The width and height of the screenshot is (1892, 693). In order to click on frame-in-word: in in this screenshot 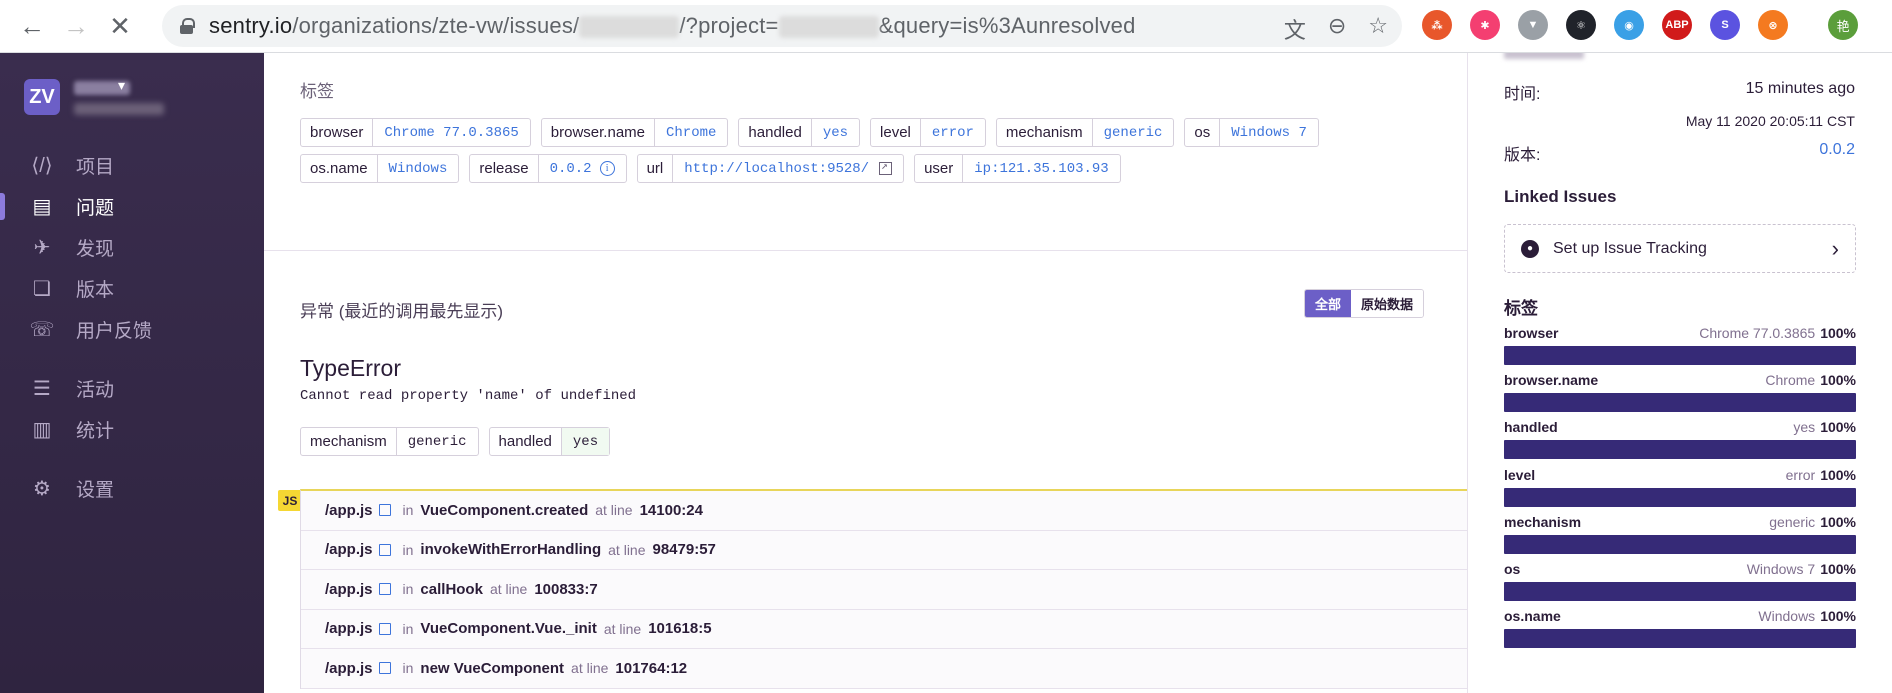, I will do `click(408, 589)`.